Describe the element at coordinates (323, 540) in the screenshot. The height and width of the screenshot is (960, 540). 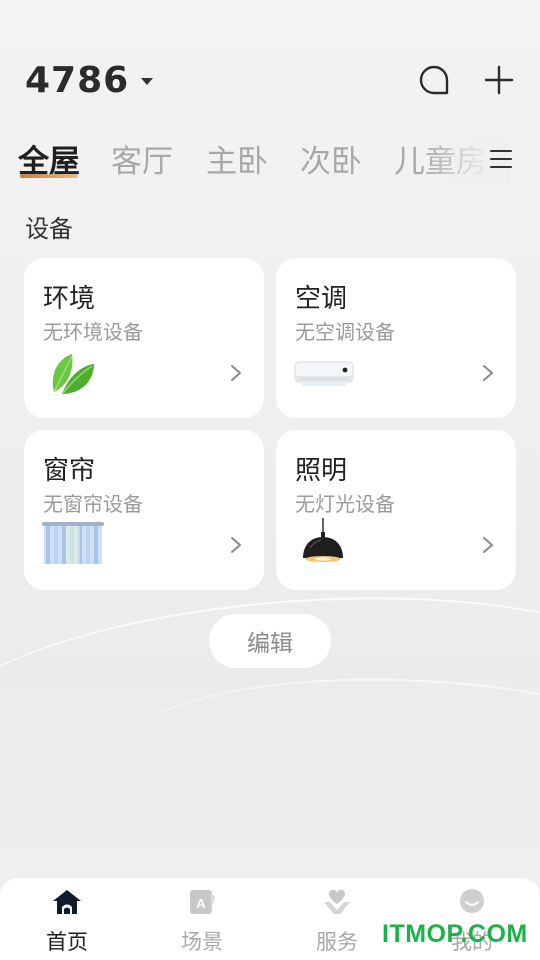
I see `pendant-lamp-icon` at that location.